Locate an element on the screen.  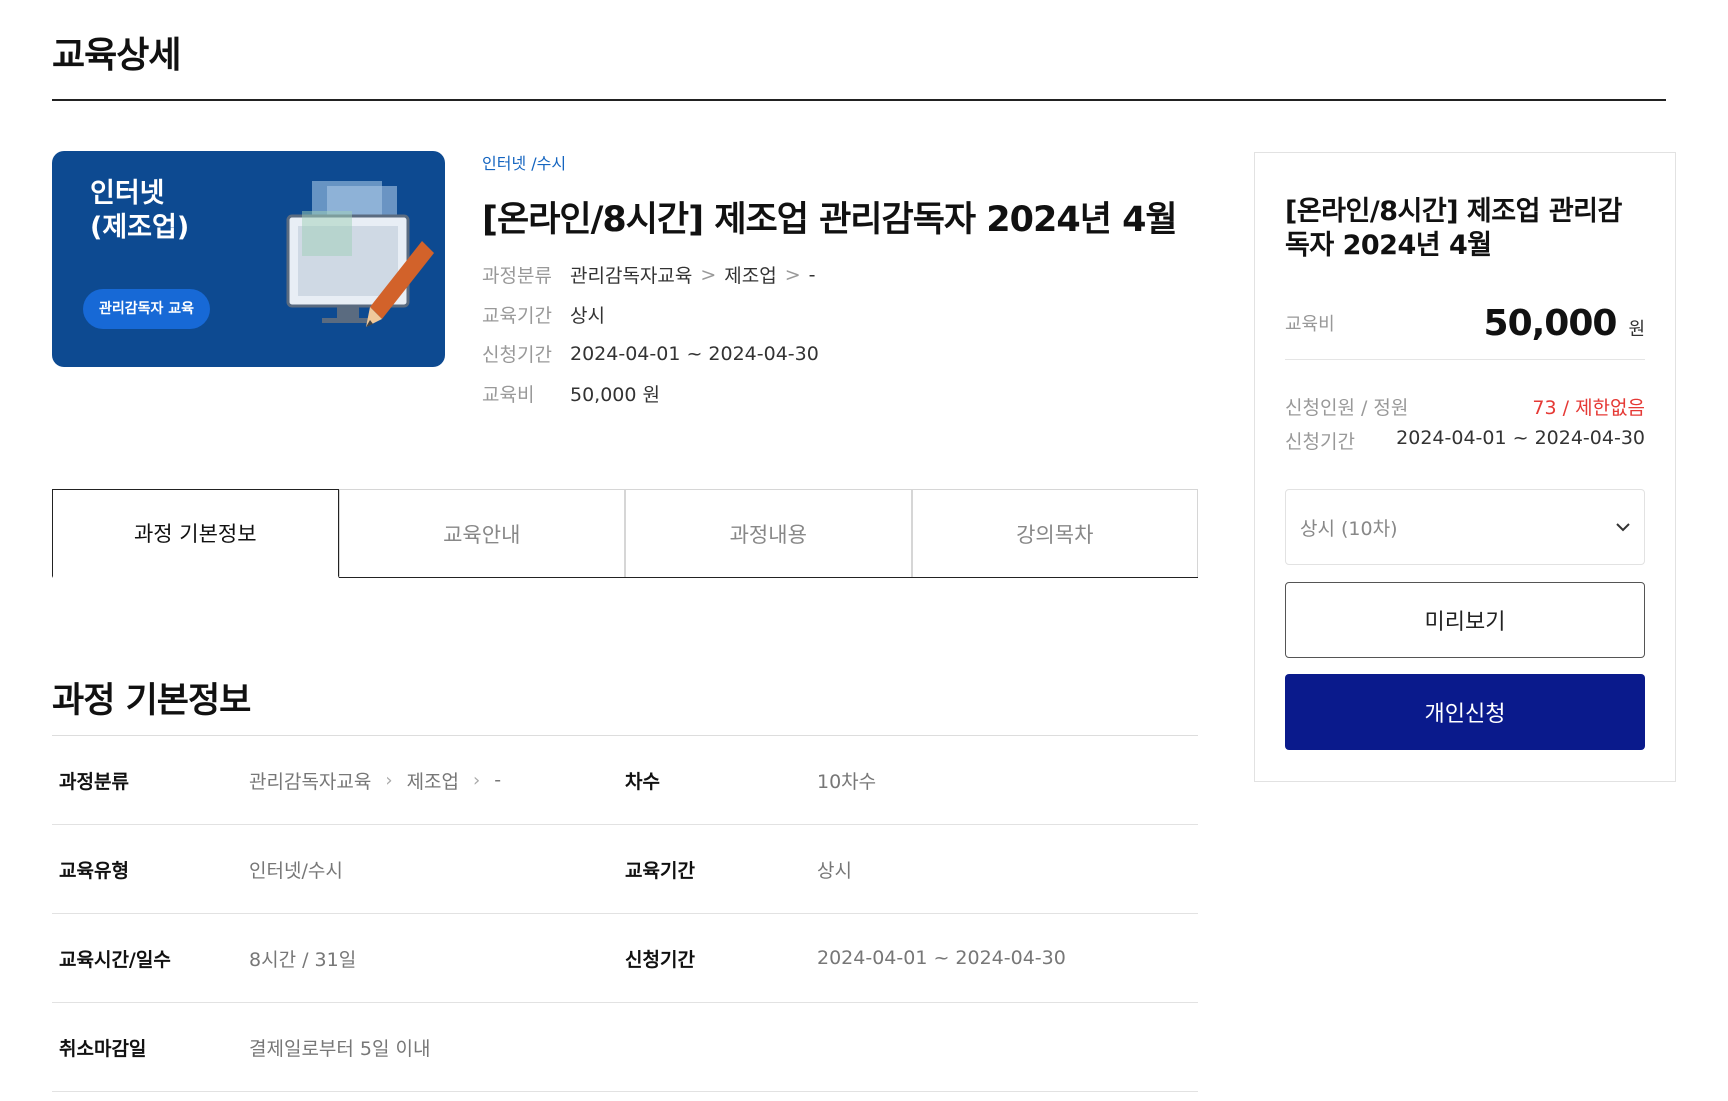
summary-label: 교육비 is located at coordinates (508, 394).